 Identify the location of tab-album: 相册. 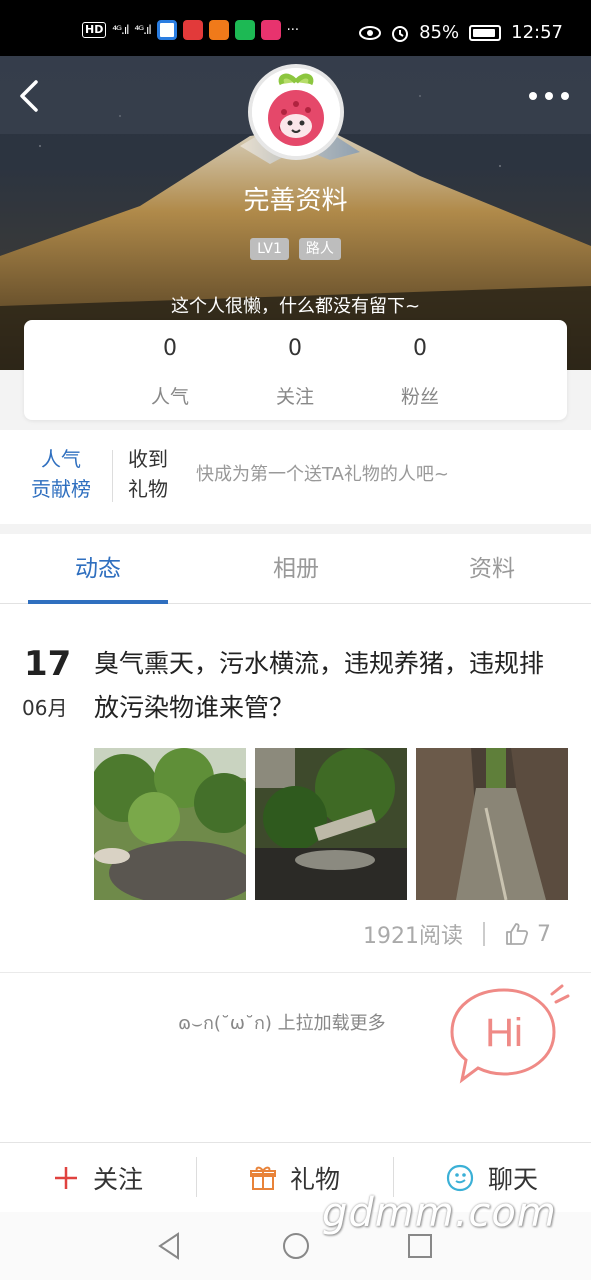
(296, 569).